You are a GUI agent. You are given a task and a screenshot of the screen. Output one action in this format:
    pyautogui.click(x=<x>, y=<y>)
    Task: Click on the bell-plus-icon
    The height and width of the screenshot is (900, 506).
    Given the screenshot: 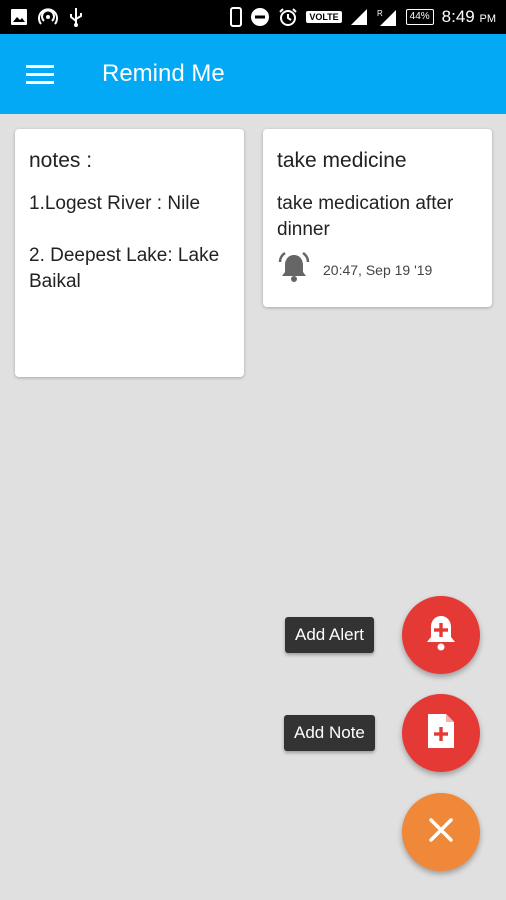 What is the action you would take?
    pyautogui.click(x=441, y=635)
    